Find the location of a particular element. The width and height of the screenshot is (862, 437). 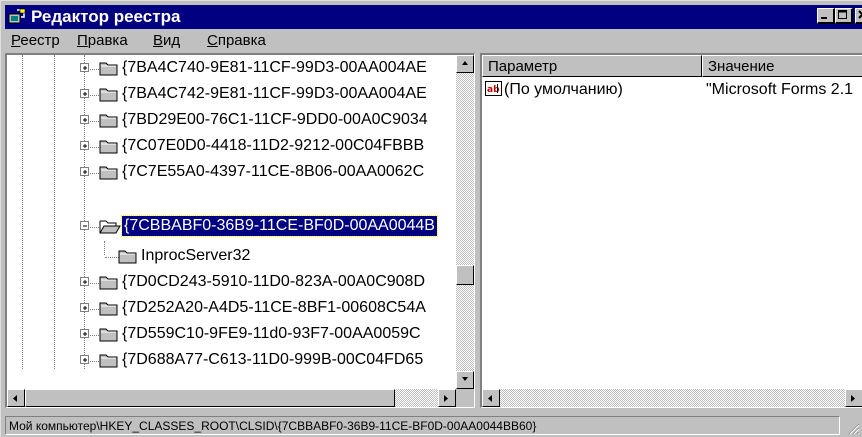

minimize-icon is located at coordinates (824, 18).